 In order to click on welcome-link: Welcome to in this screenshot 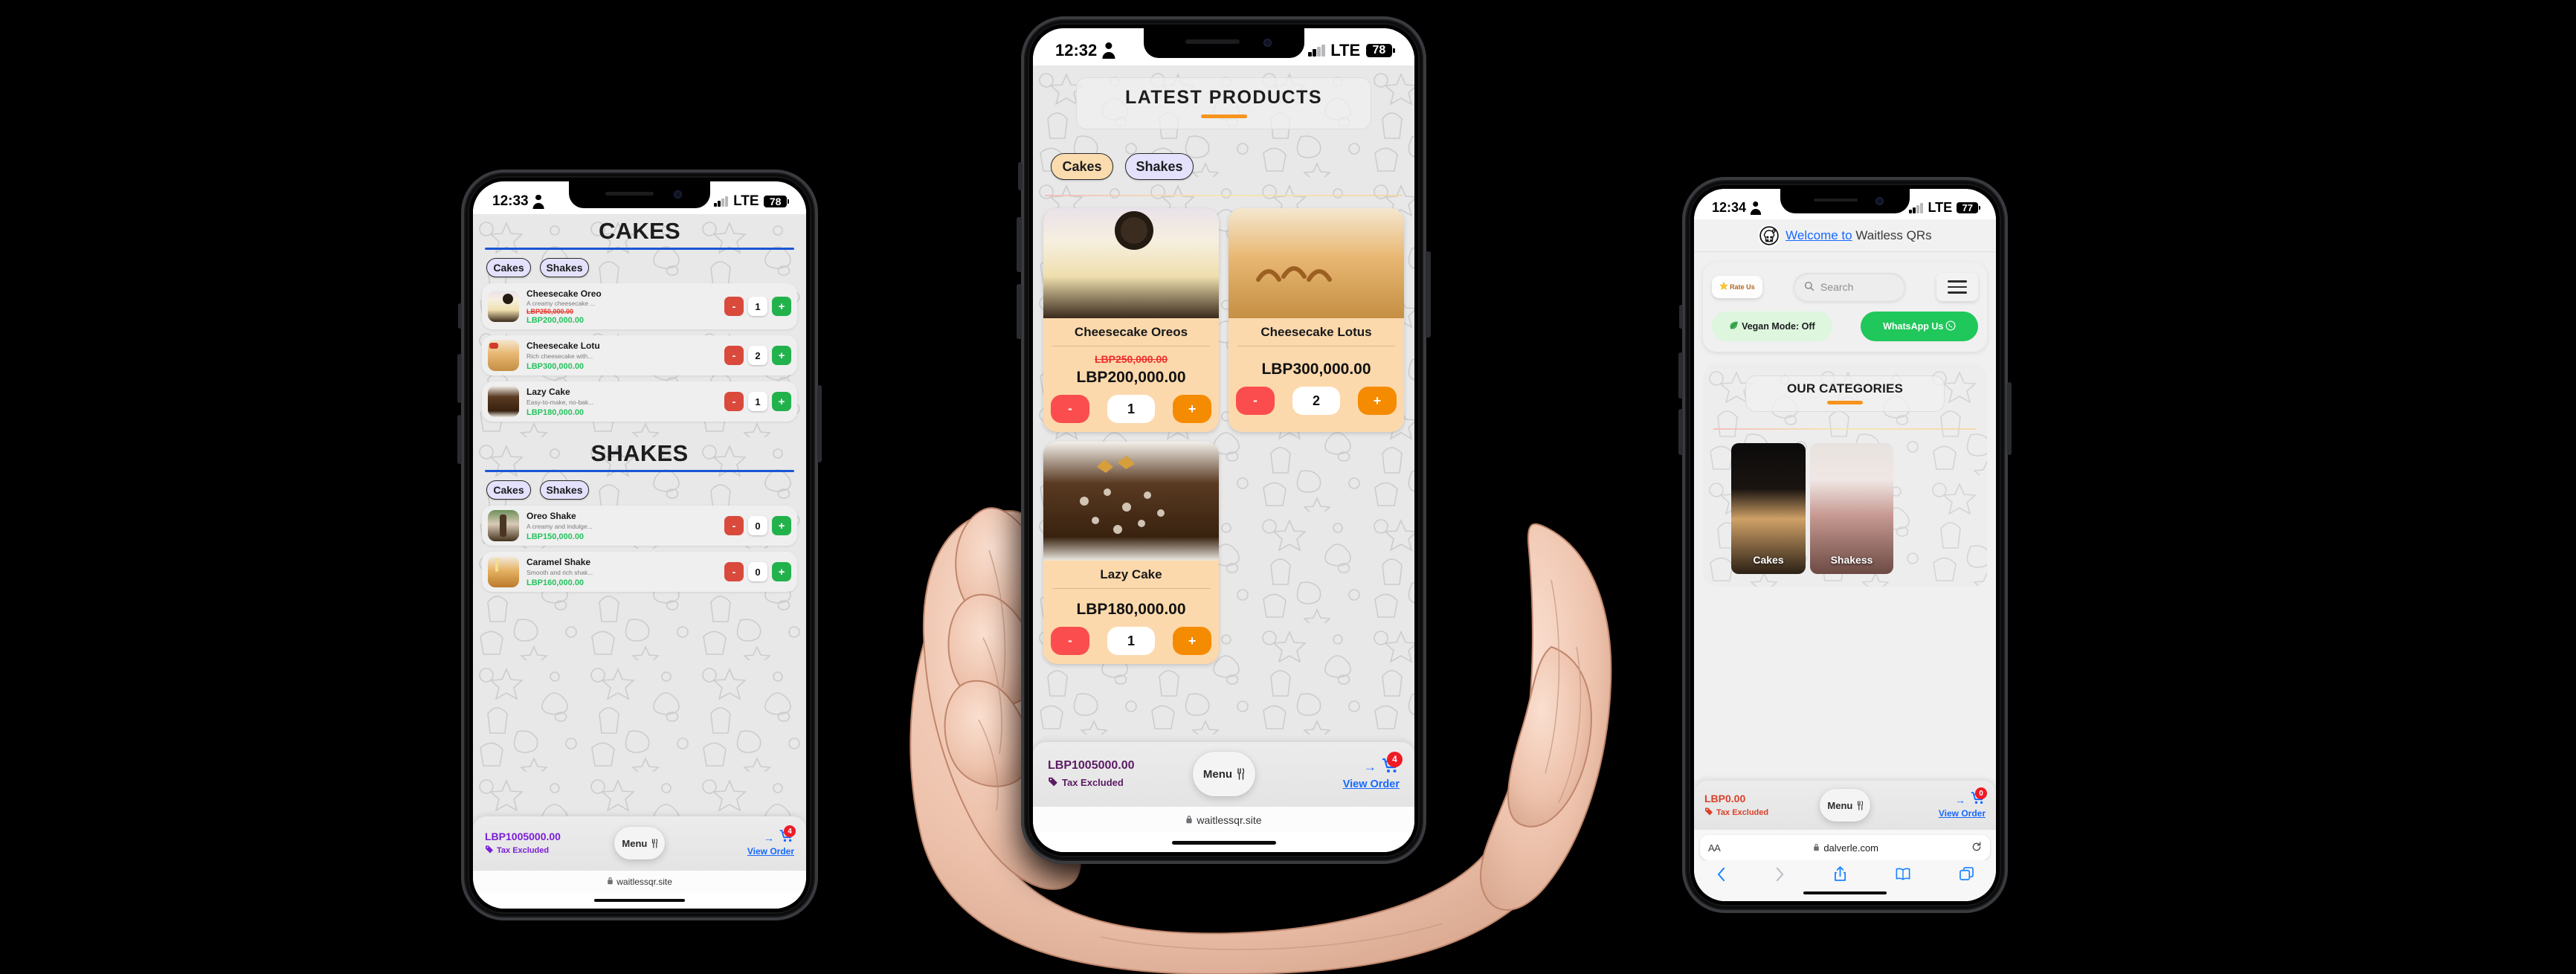, I will do `click(1819, 235)`.